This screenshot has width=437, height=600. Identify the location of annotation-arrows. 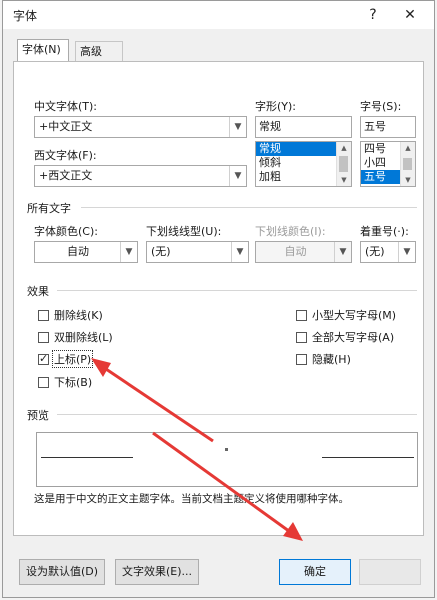
(197, 449).